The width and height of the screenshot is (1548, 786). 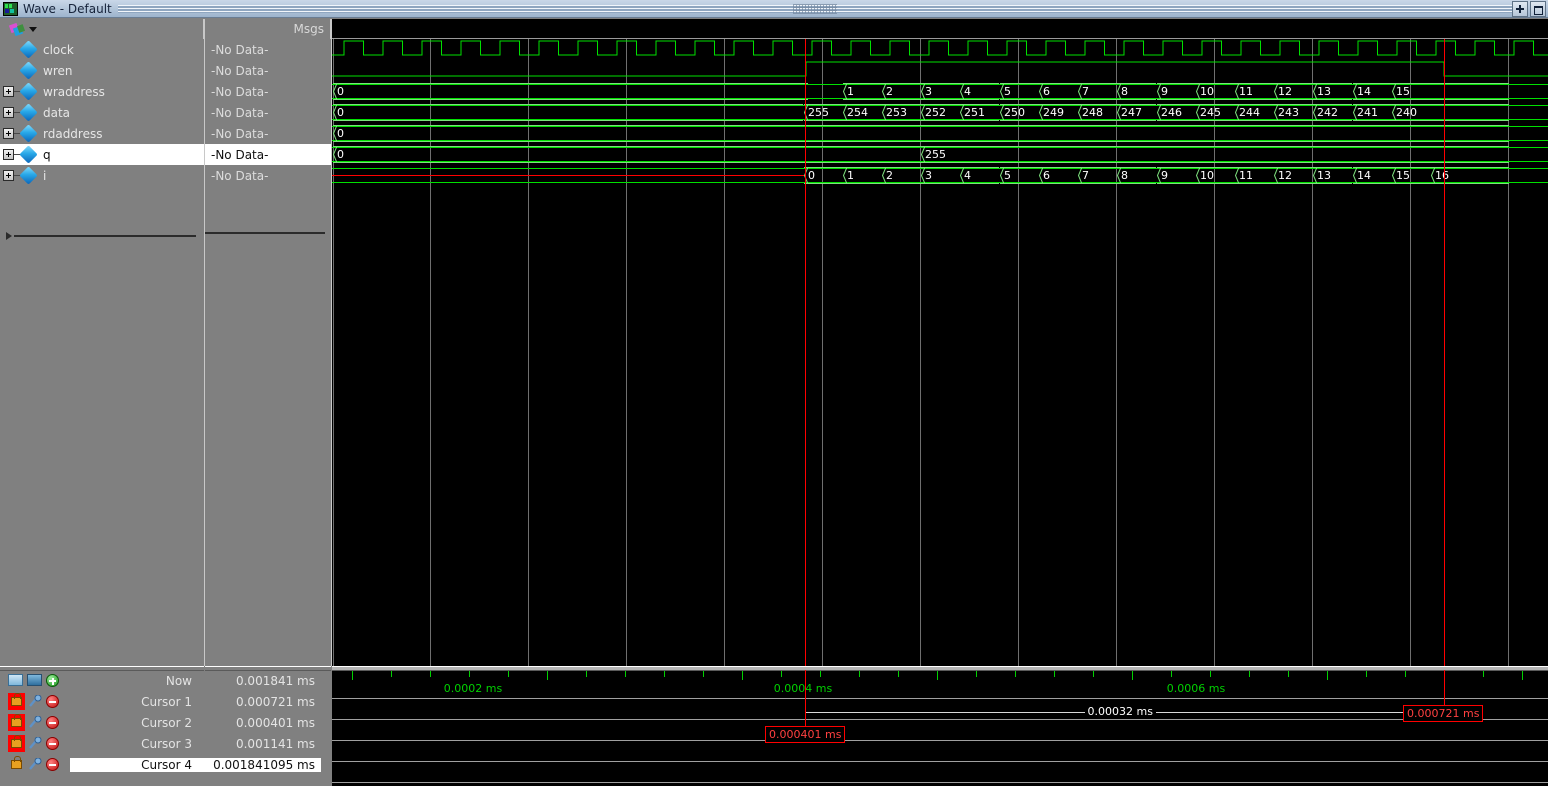 I want to click on cursor-row-cursor-4: Cursor 4 0.001841095 ms, so click(x=165, y=764).